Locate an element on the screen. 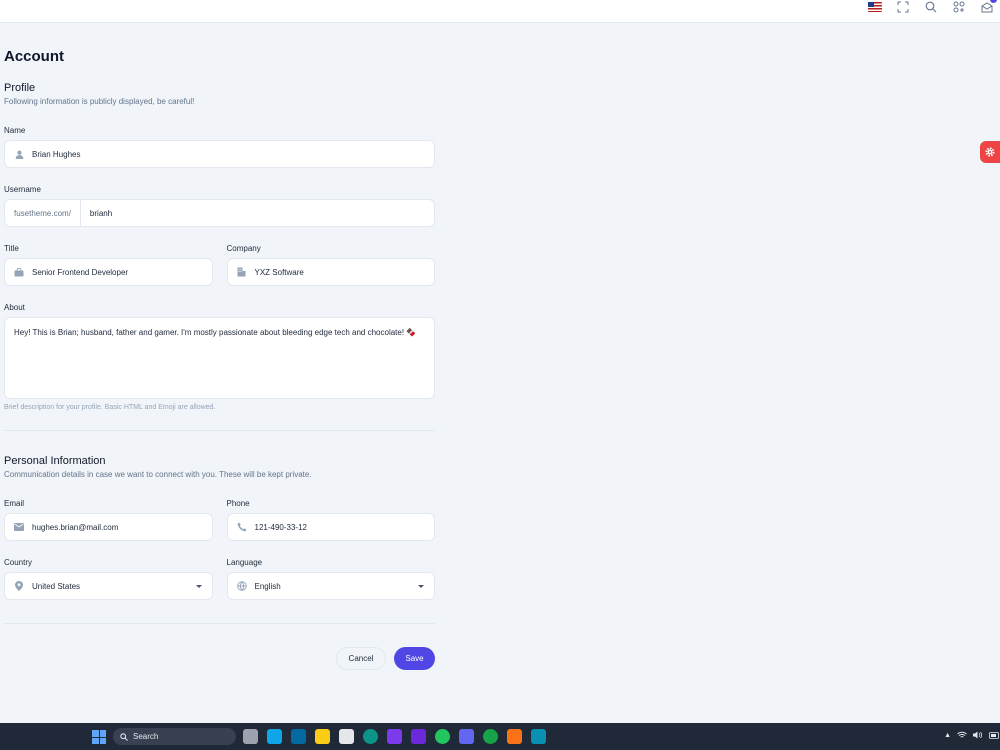 The height and width of the screenshot is (750, 1000). fullscreen-icon is located at coordinates (903, 7).